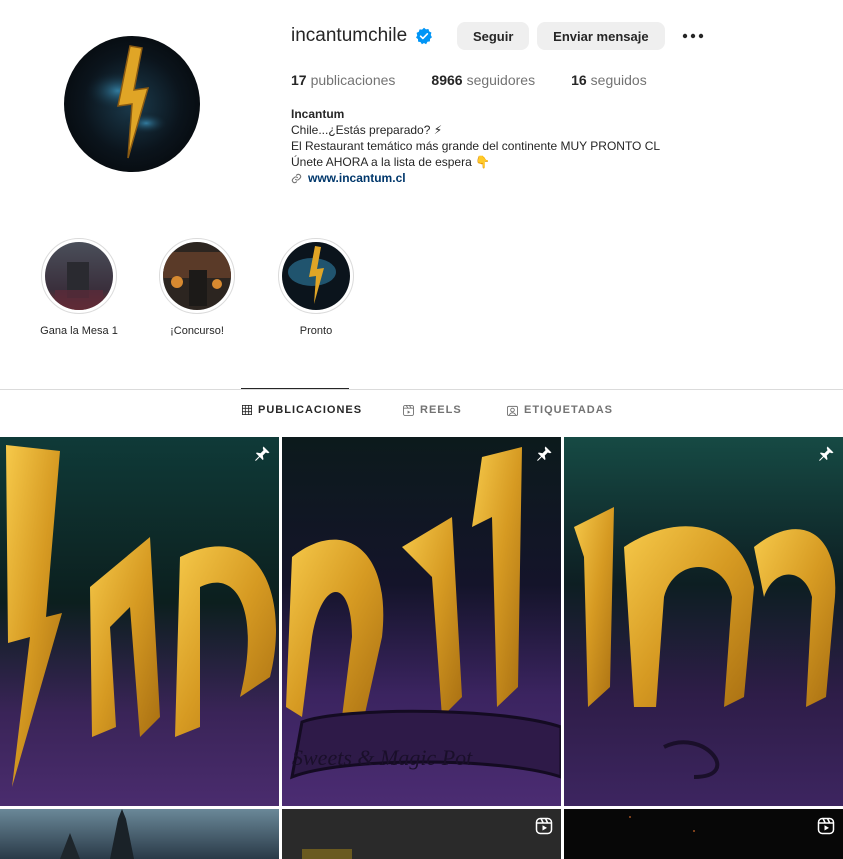 Image resolution: width=843 pixels, height=859 pixels. What do you see at coordinates (295, 388) in the screenshot?
I see `active-tab-indicator` at bounding box center [295, 388].